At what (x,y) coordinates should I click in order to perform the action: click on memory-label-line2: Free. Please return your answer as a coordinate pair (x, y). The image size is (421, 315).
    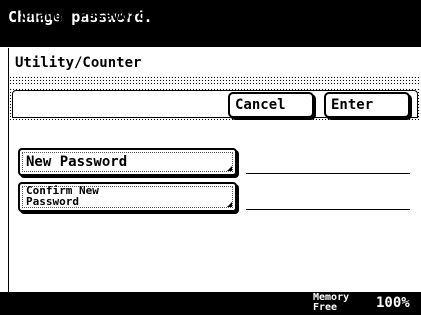
    Looking at the image, I should click on (325, 307).